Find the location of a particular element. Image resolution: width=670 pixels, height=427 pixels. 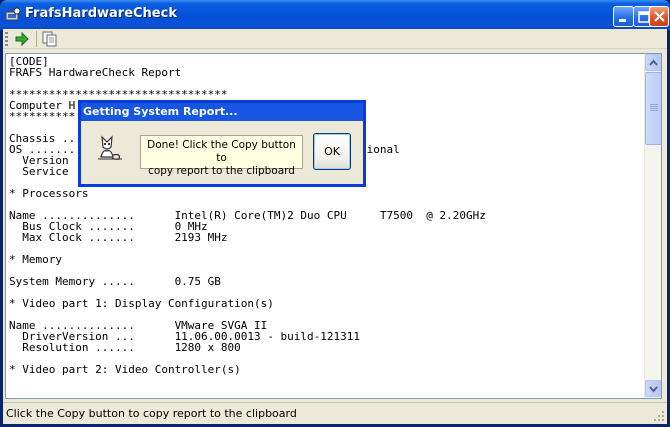

toolbar-separator is located at coordinates (36, 39).